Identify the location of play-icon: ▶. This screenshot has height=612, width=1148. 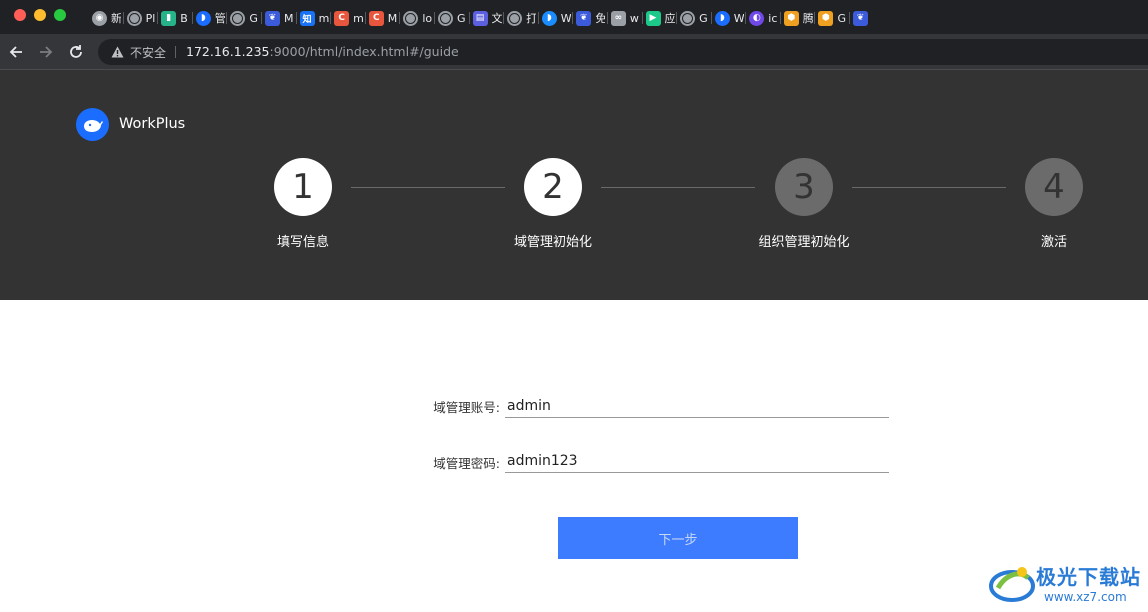
(653, 18).